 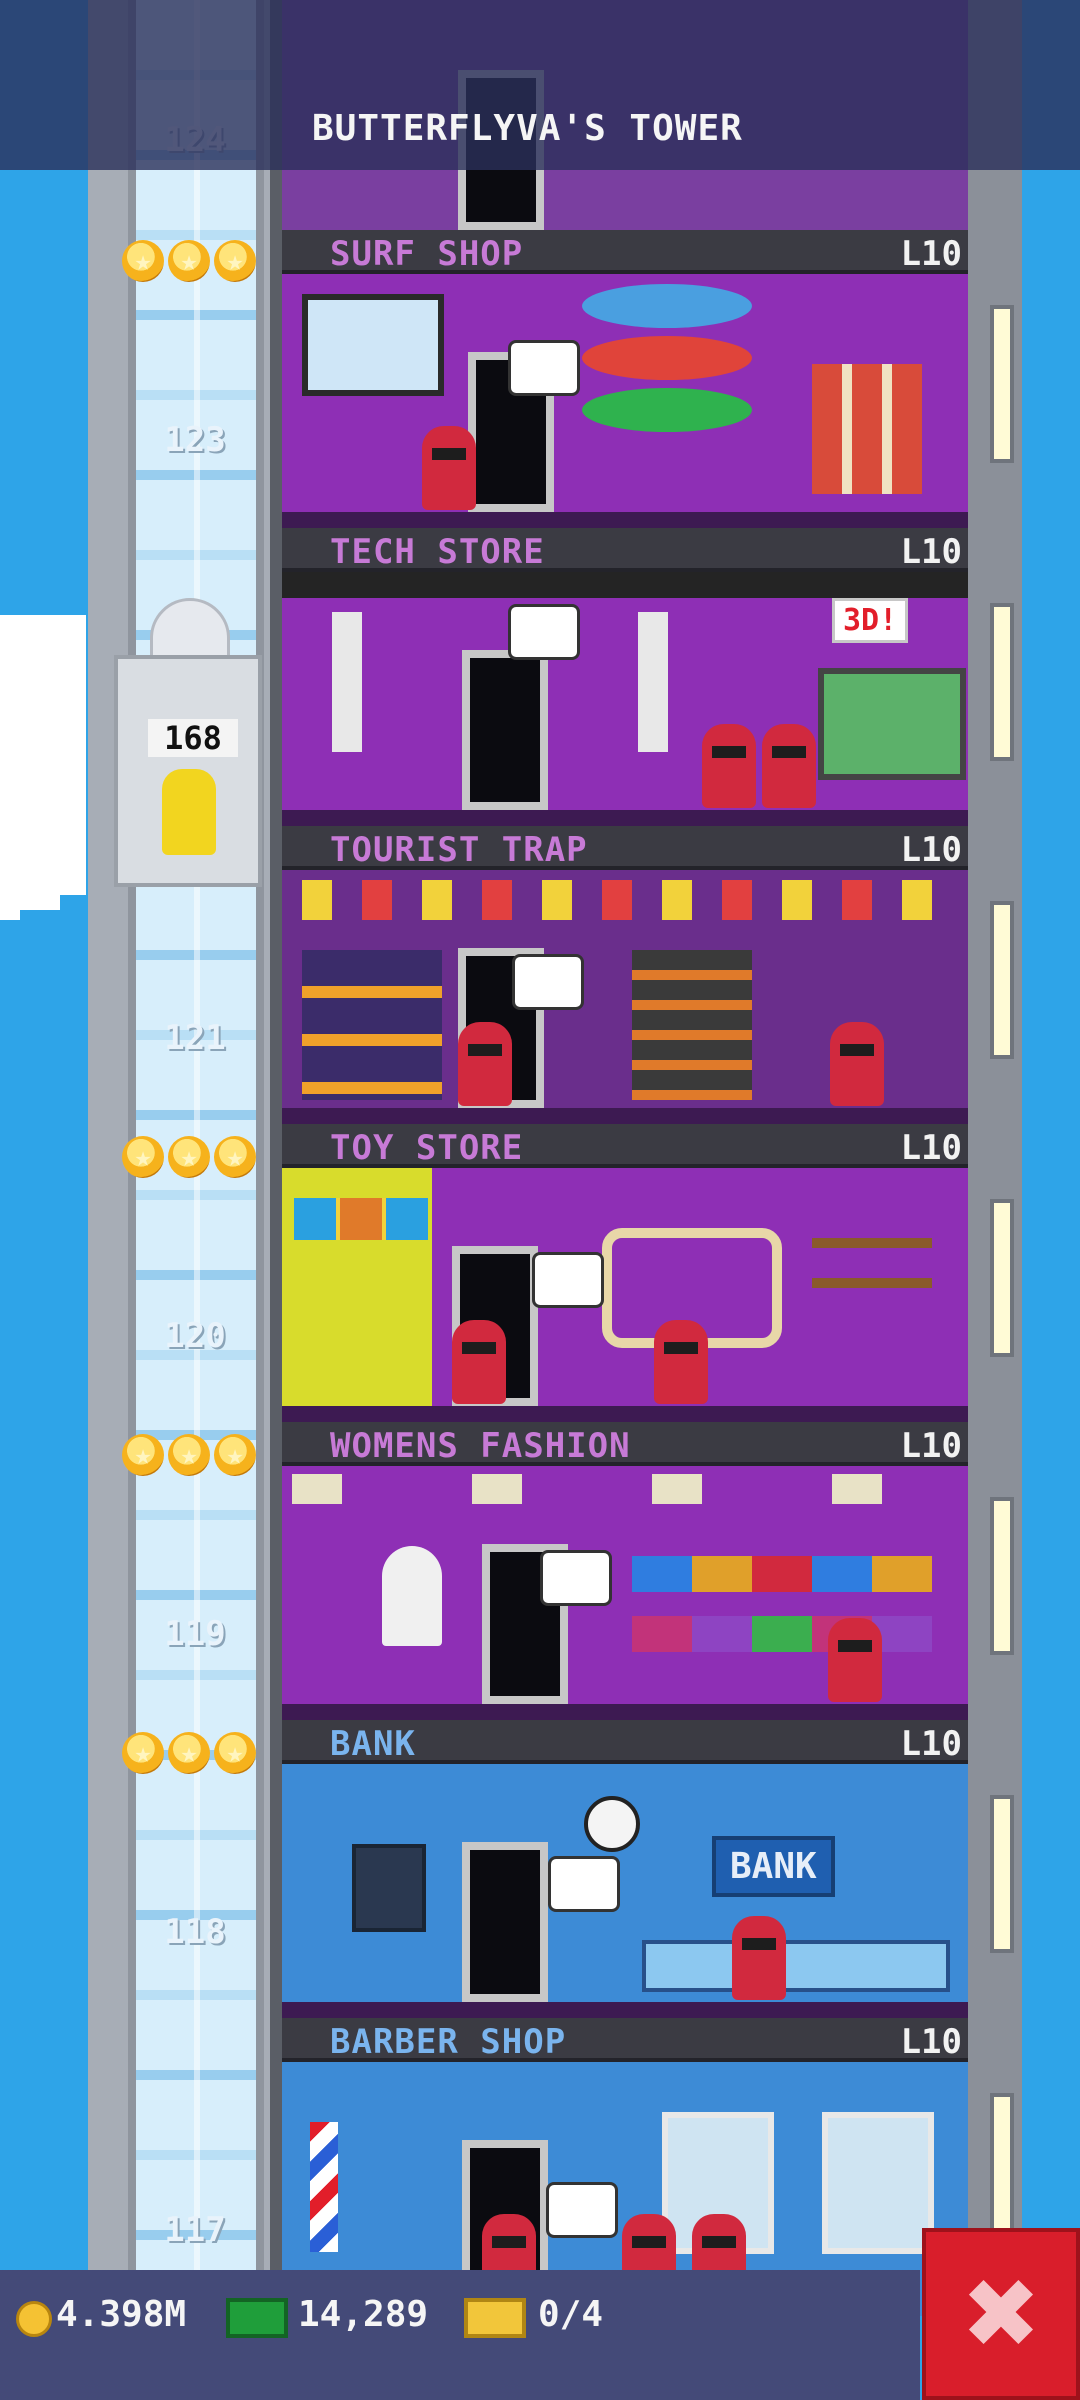 I want to click on floor-number: 123, so click(x=195, y=440).